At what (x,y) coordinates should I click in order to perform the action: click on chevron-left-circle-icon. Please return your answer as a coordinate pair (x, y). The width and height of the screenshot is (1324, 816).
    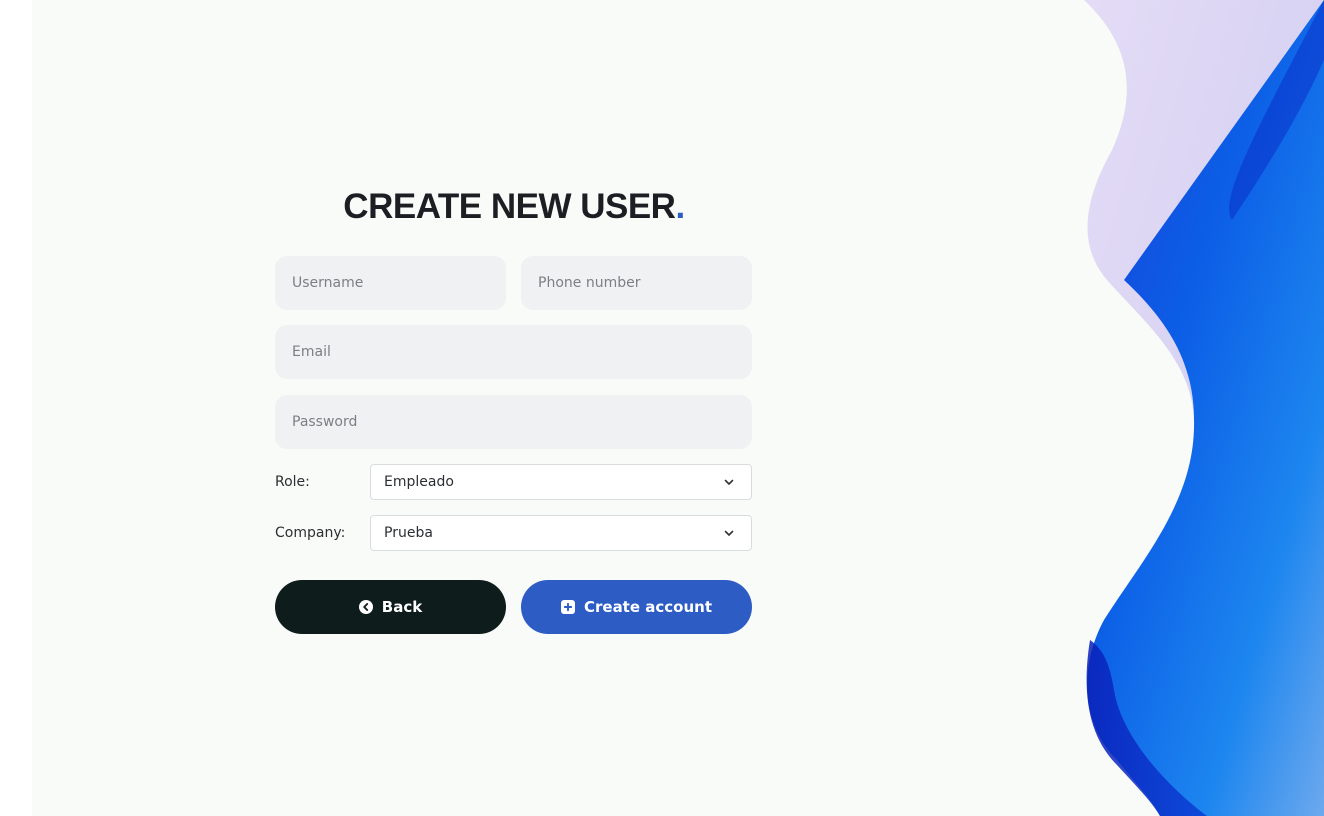
    Looking at the image, I should click on (365, 607).